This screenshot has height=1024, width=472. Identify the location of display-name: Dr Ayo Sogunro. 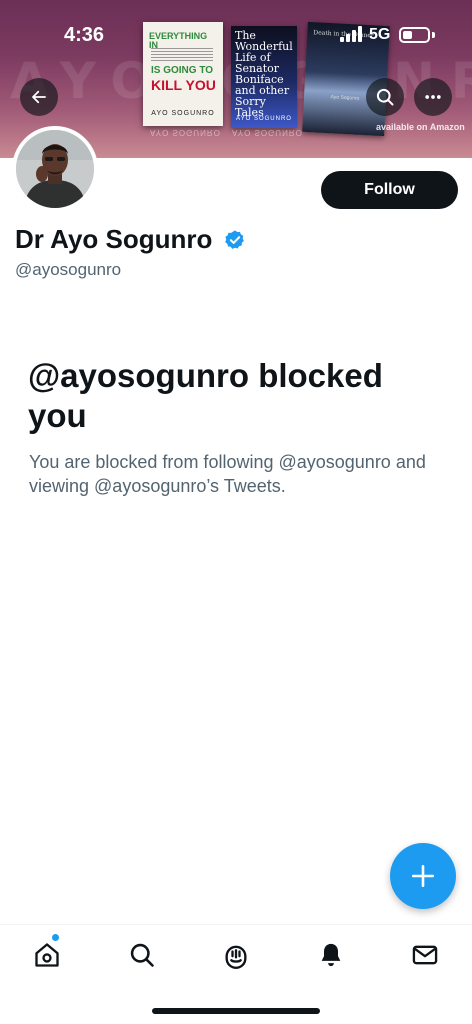
(114, 239).